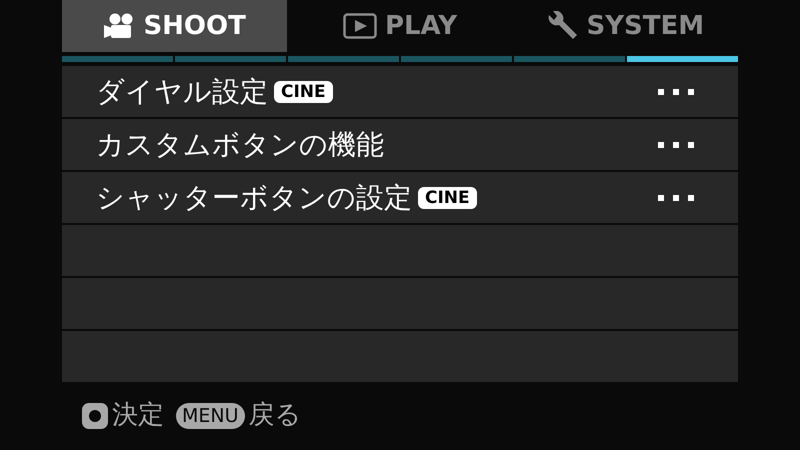  I want to click on play-icon, so click(359, 26).